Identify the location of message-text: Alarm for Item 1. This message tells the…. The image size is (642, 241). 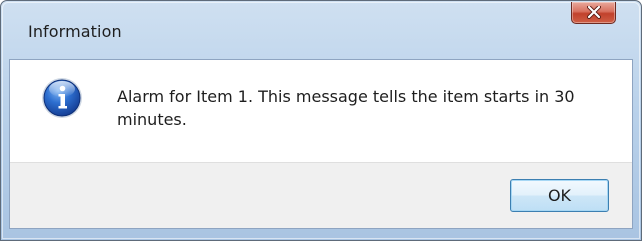
(346, 108).